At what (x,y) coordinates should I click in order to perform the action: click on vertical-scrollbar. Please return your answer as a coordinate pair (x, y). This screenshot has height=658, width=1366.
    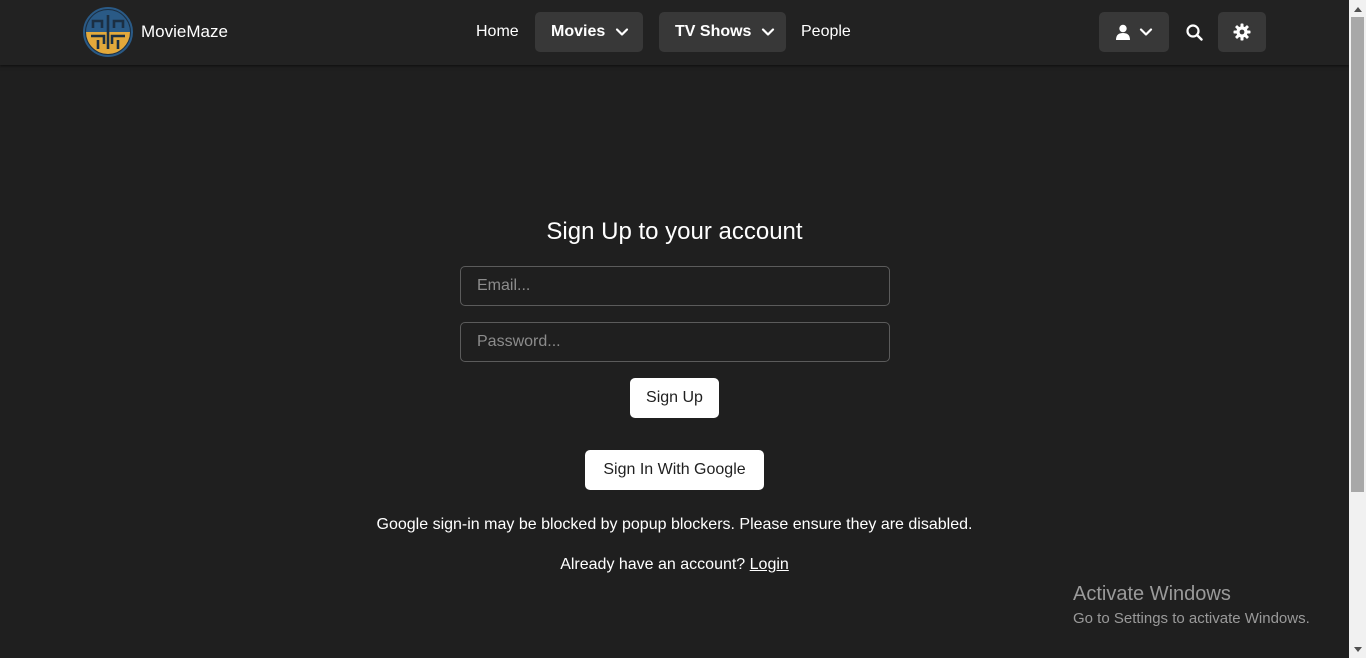
    Looking at the image, I should click on (1357, 329).